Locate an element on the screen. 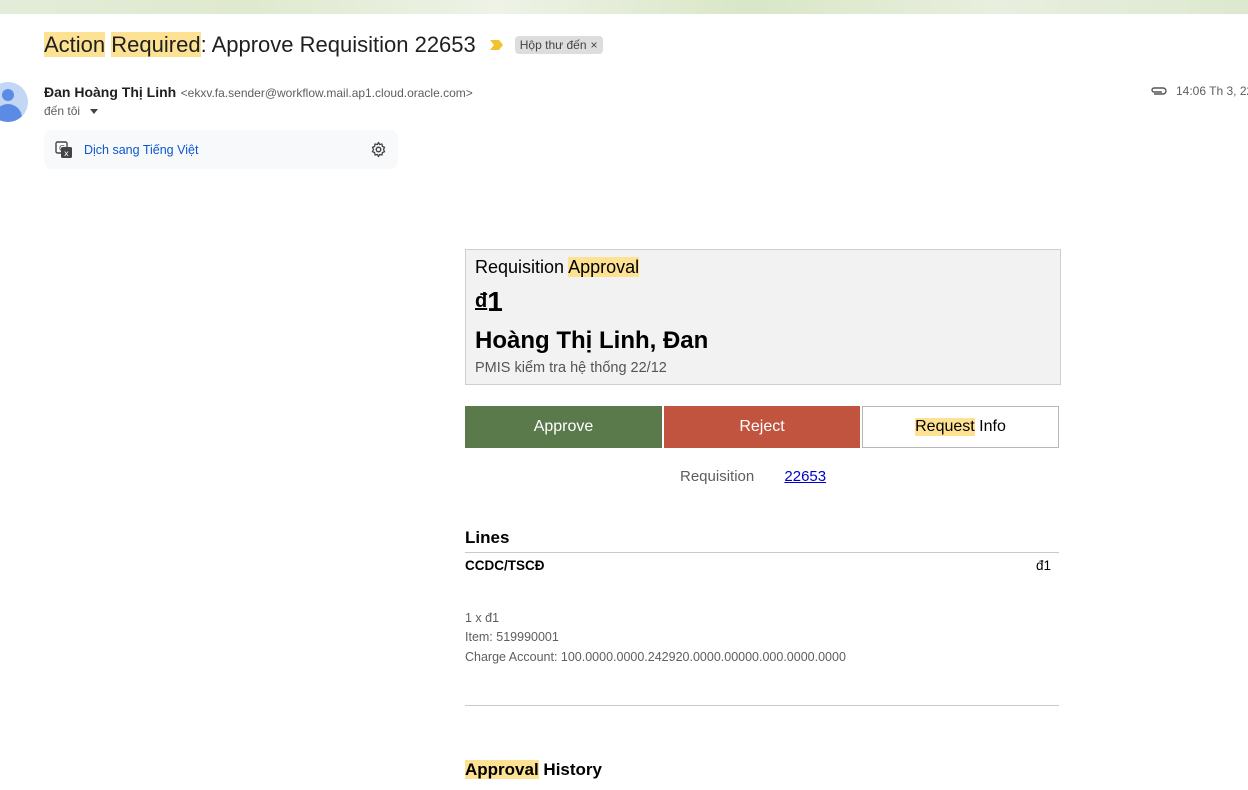  translate-icon: G x is located at coordinates (63, 149).